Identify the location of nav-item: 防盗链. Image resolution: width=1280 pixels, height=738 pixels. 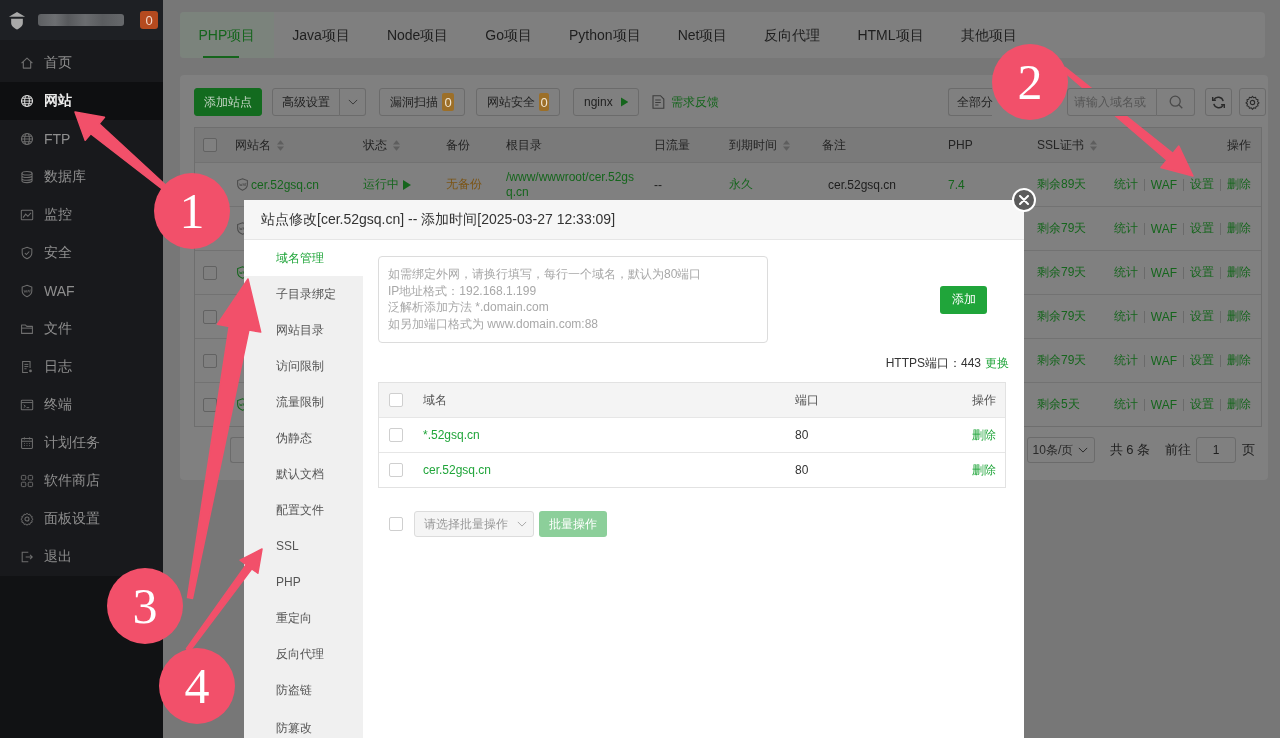
(294, 690).